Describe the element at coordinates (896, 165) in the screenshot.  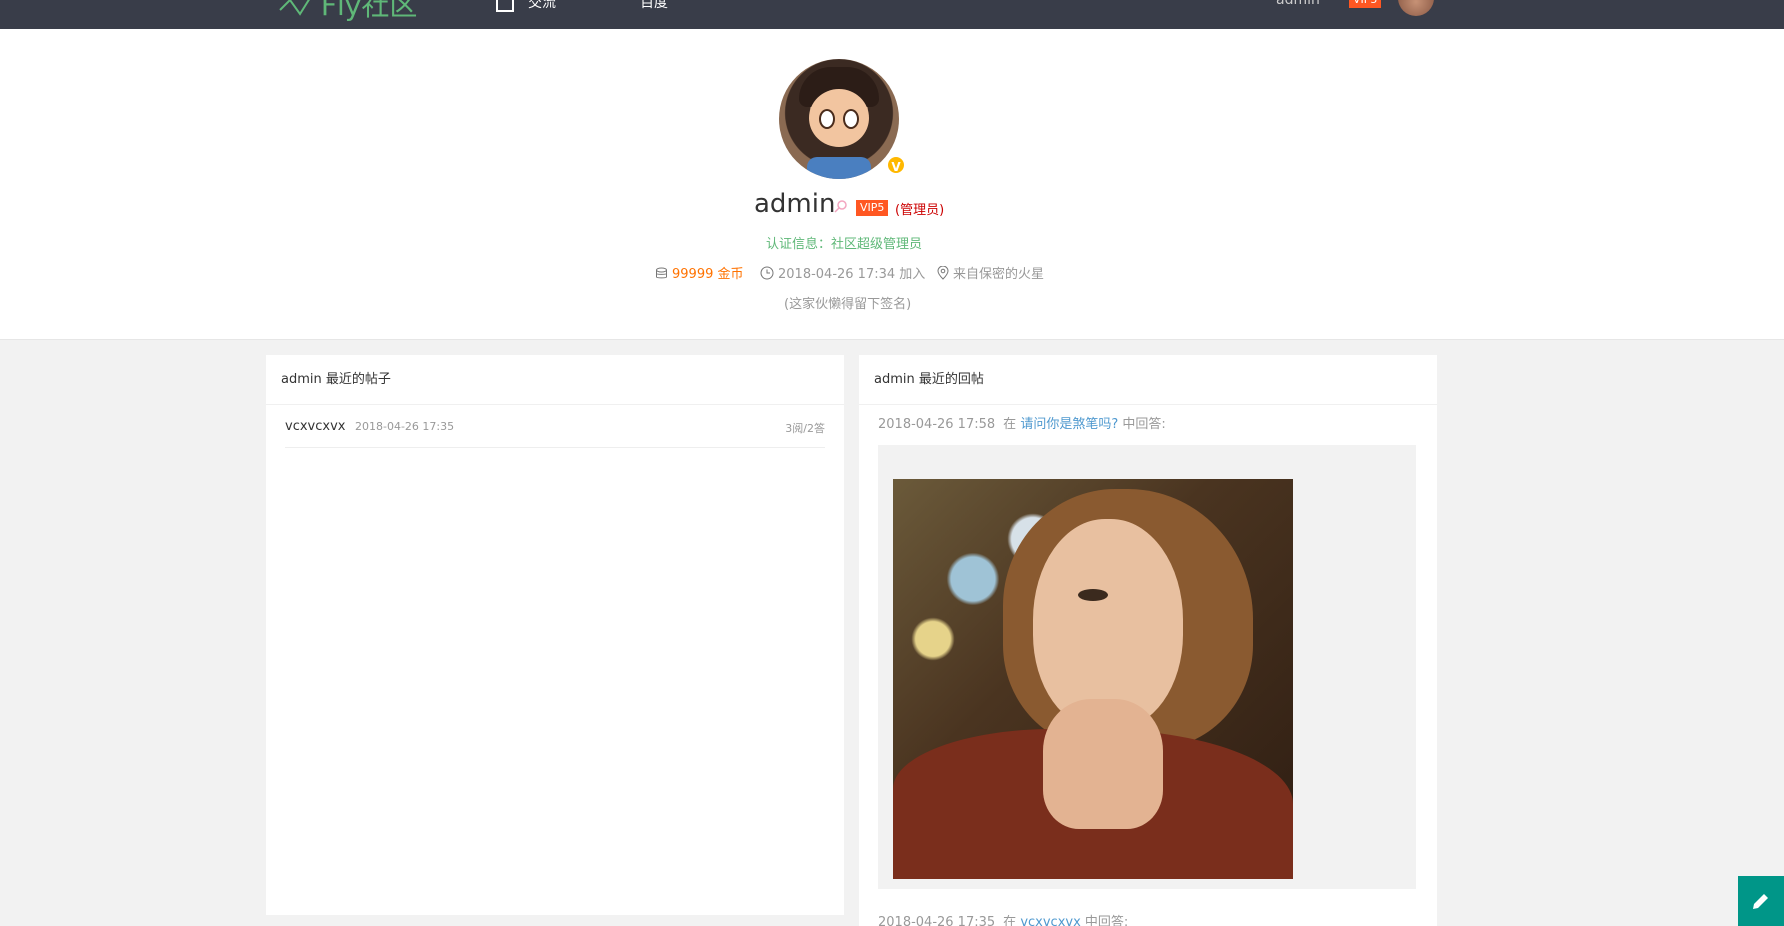
I see `verified-v-icon: V` at that location.